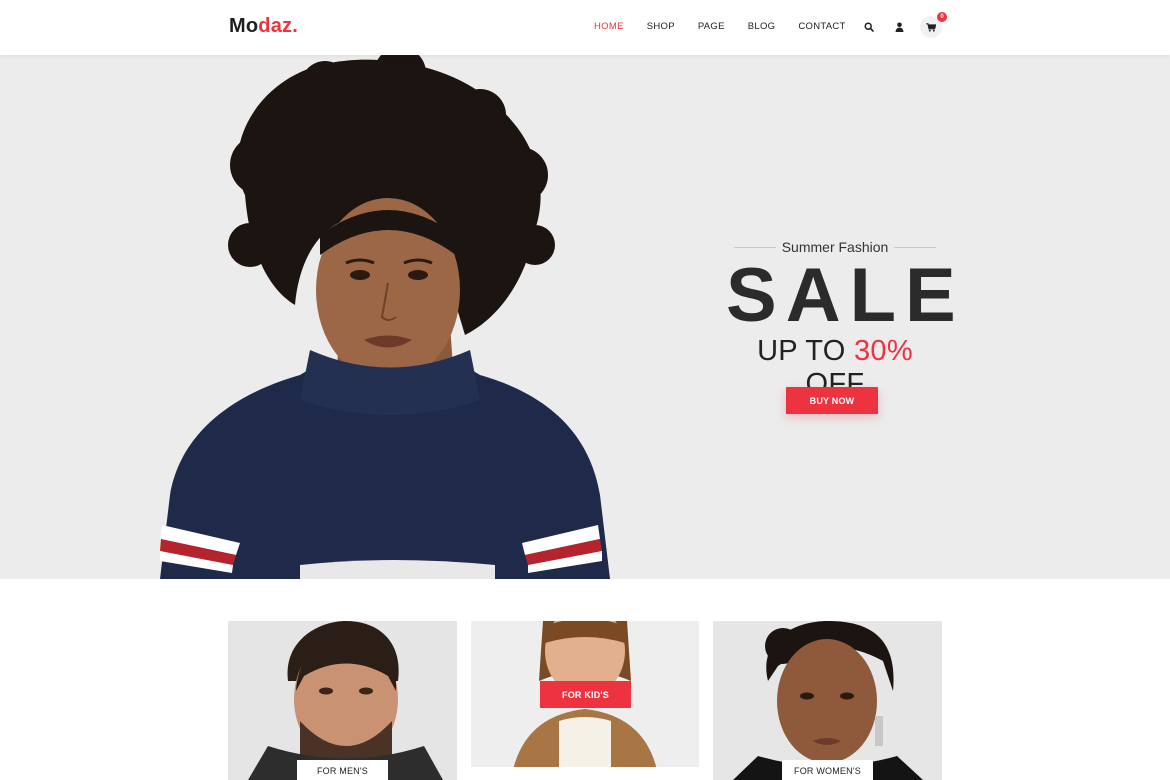 This screenshot has height=780, width=1170. I want to click on main-nav: HOME SHOP PAGE BLOG CONTACT, so click(720, 26).